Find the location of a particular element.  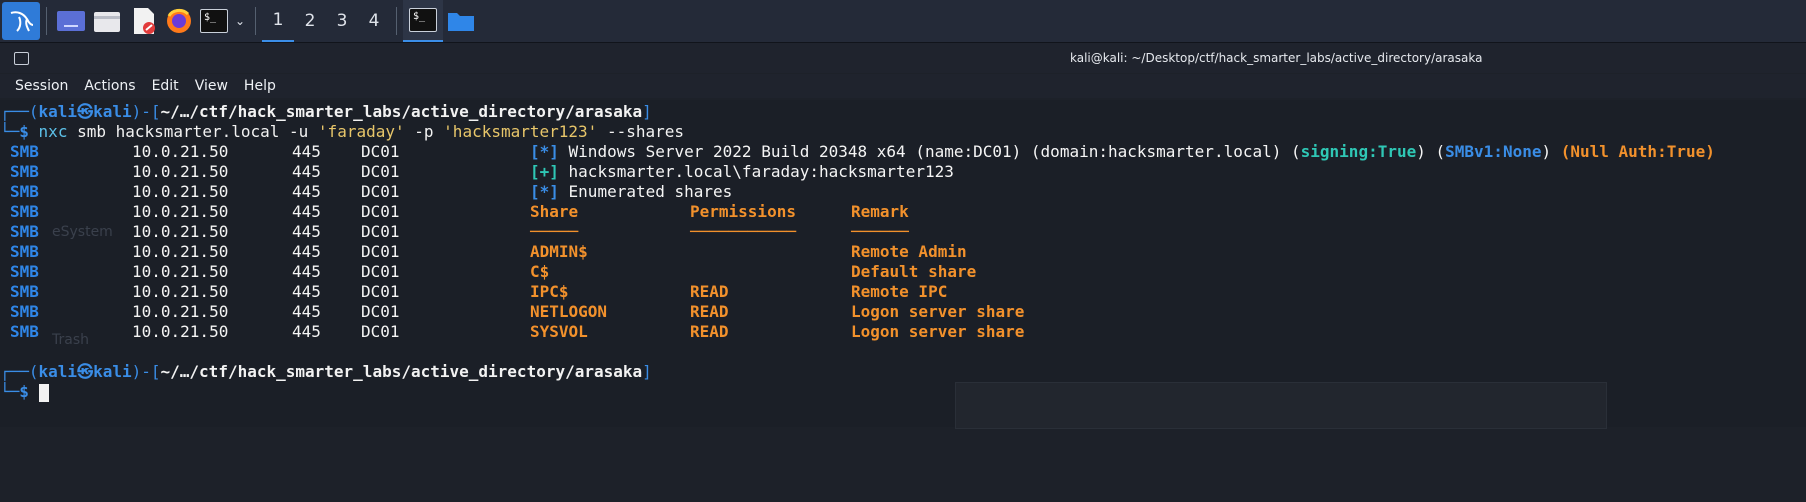

share-remark: Remote IPC is located at coordinates (899, 291).